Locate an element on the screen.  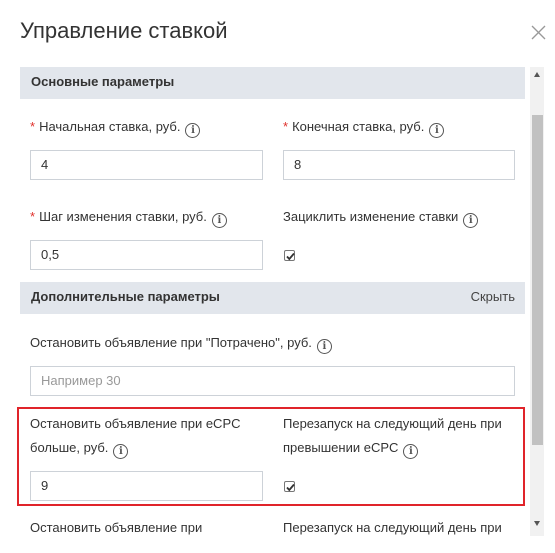
stop-next-label: Остановить объявление при is located at coordinates (116, 527).